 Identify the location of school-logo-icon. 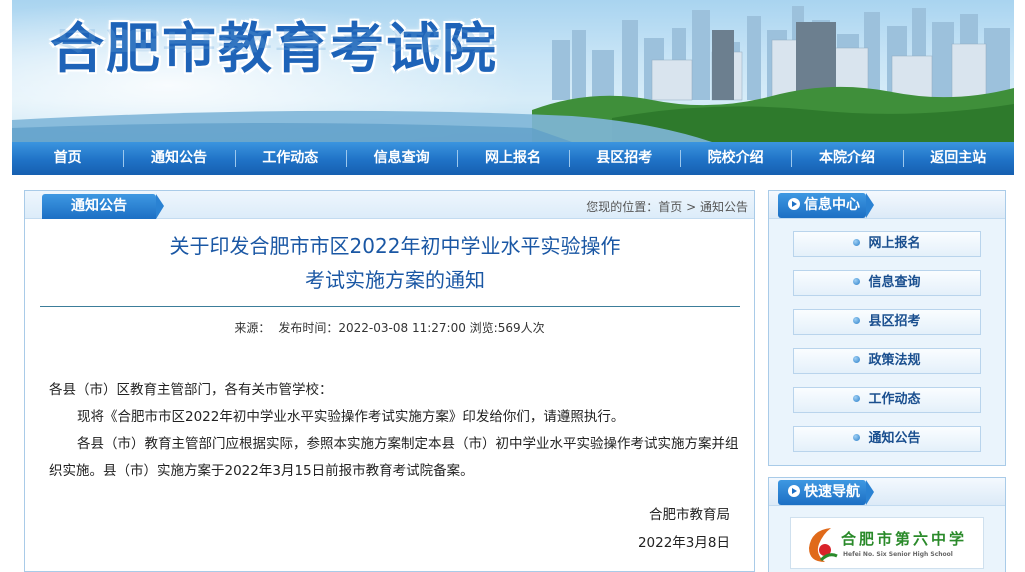
(823, 545).